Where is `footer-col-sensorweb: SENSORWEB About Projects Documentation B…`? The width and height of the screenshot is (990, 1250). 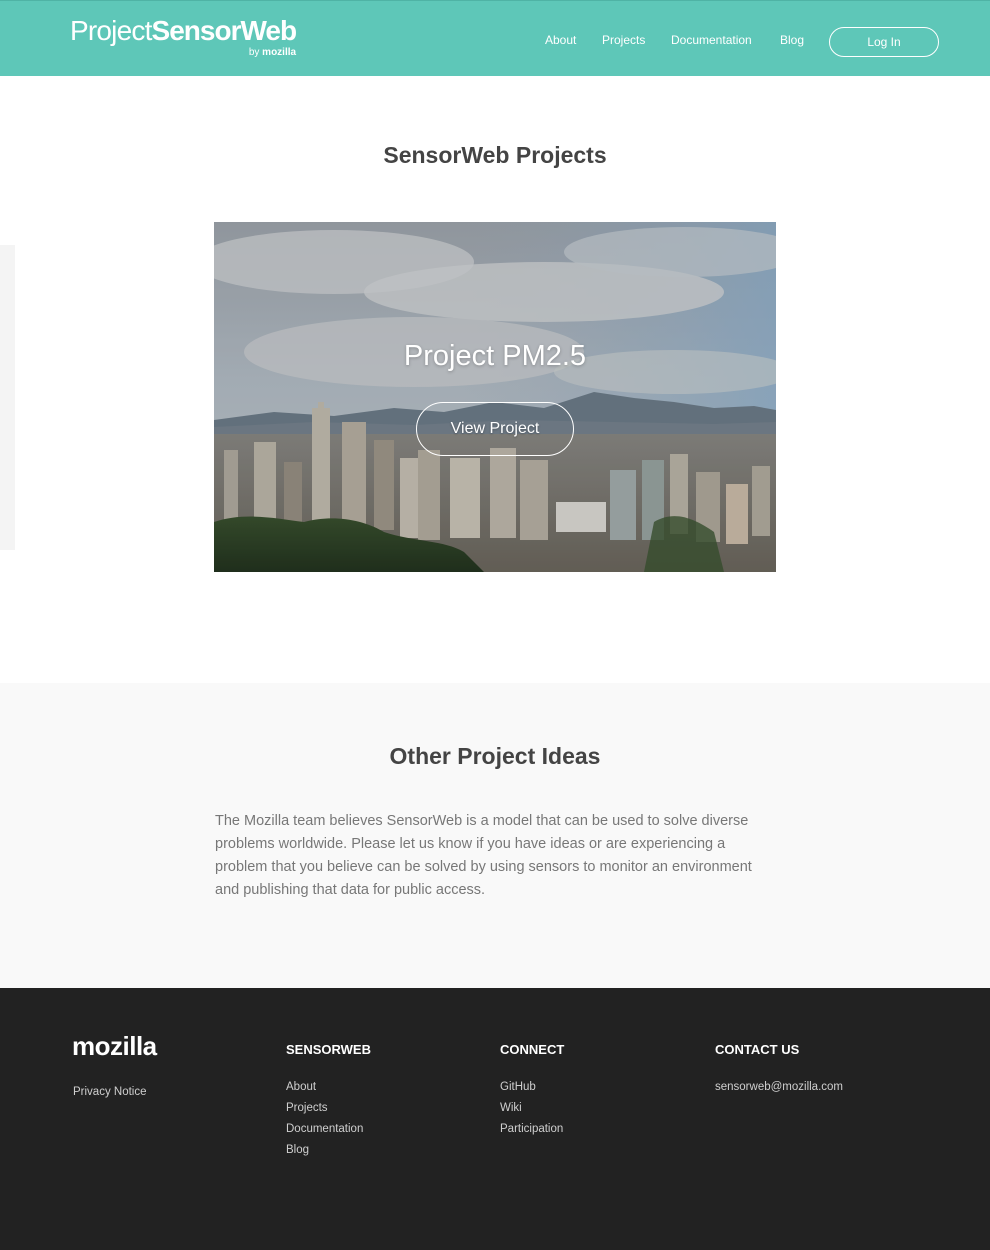 footer-col-sensorweb: SENSORWEB About Projects Documentation B… is located at coordinates (328, 1101).